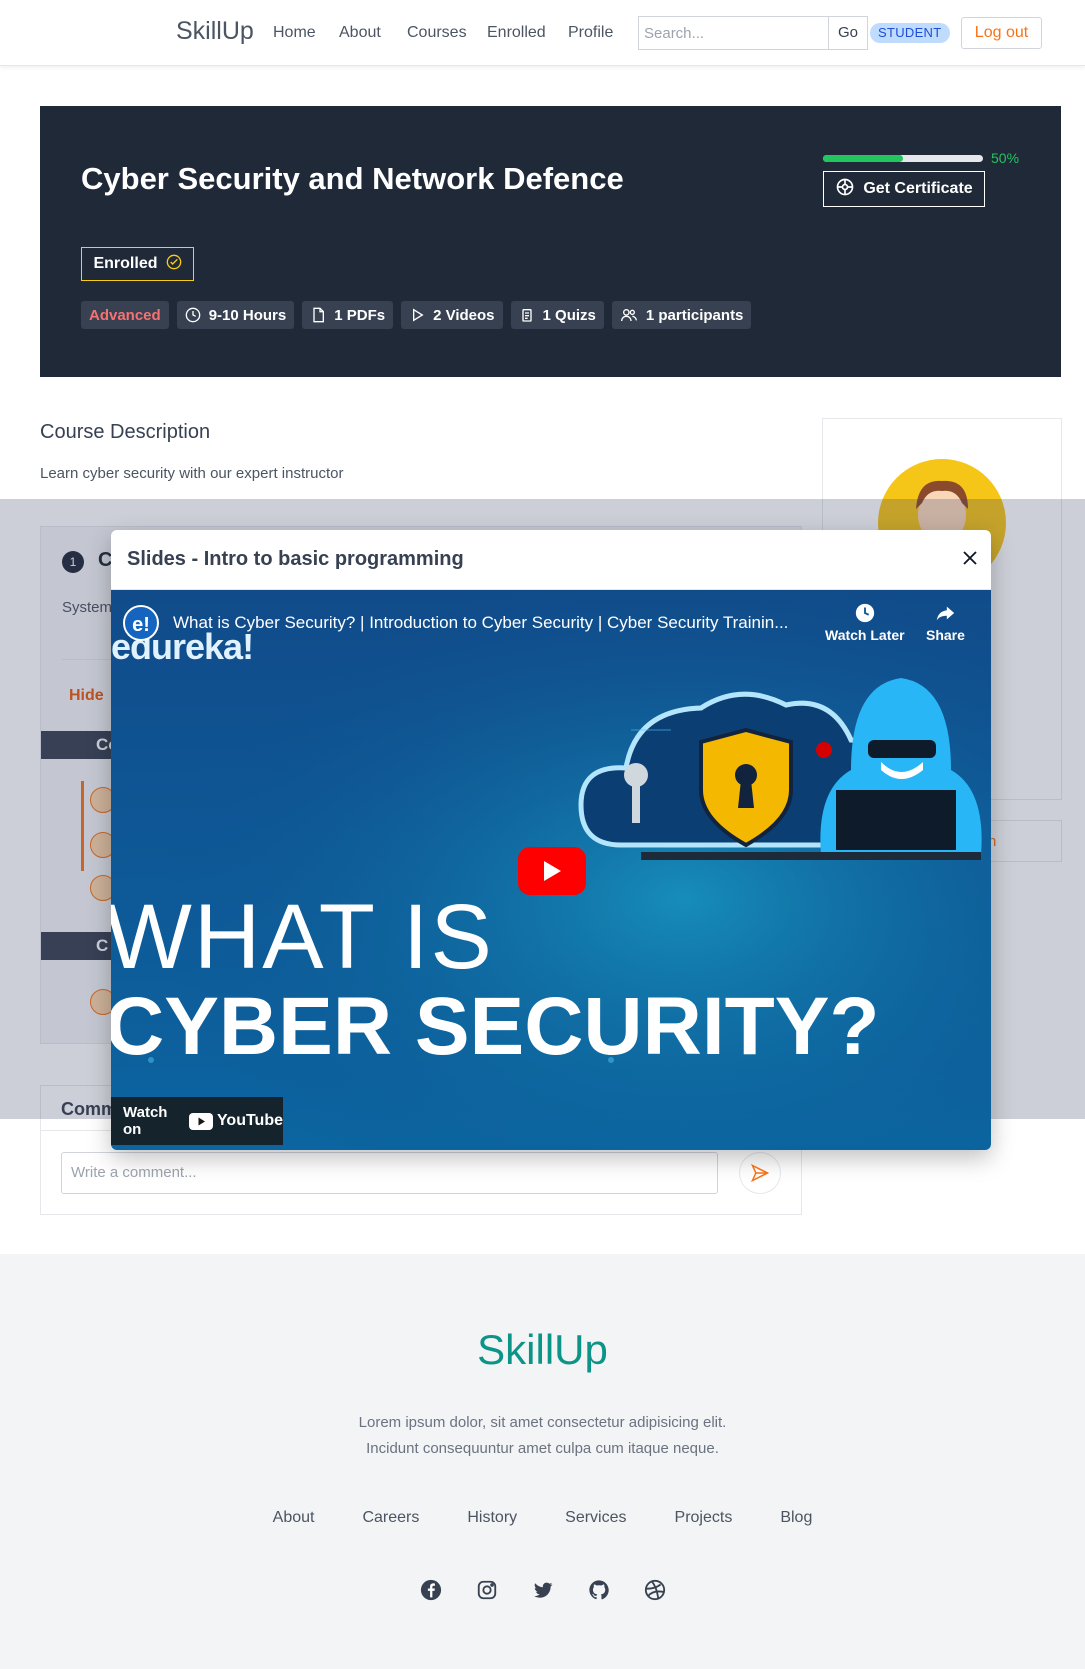 This screenshot has width=1085, height=1669. Describe the element at coordinates (628, 315) in the screenshot. I see `users-icon` at that location.